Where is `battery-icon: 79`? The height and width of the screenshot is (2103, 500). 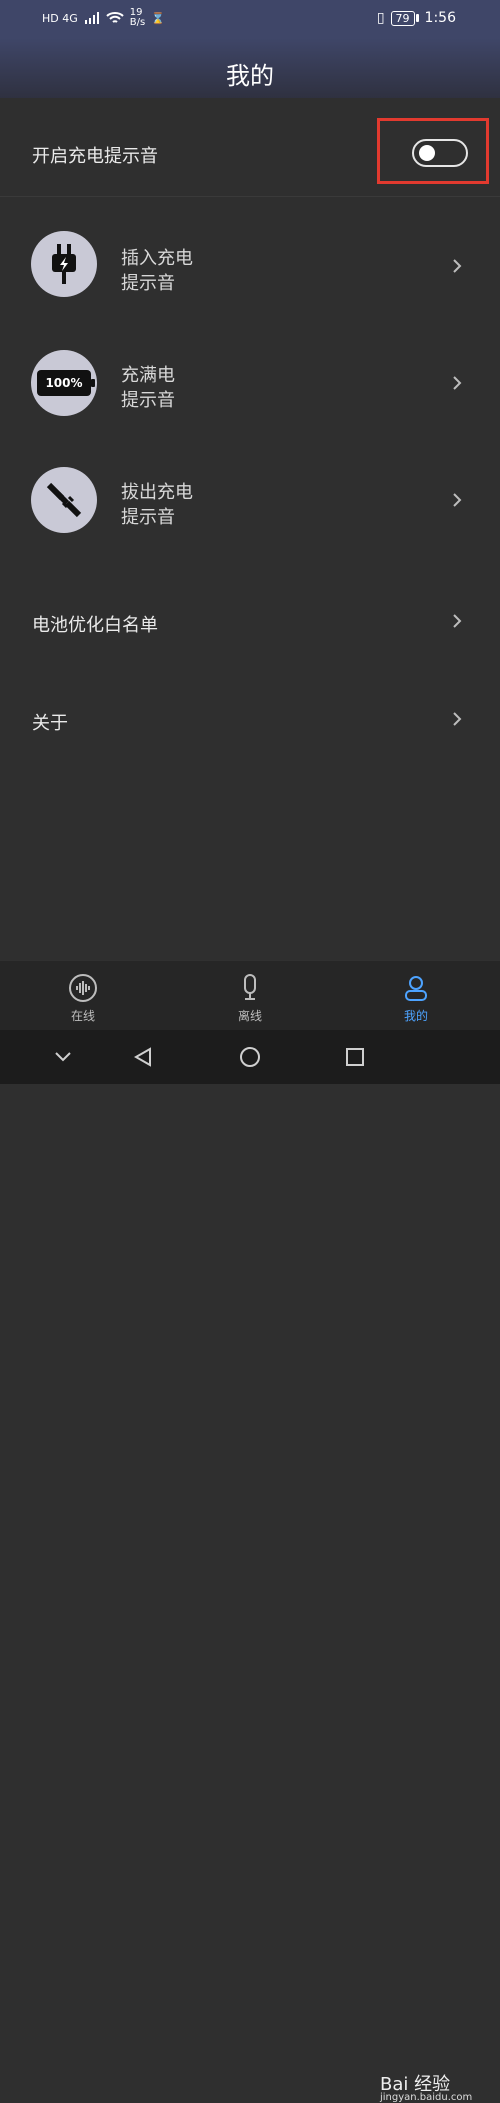 battery-icon: 79 is located at coordinates (404, 18).